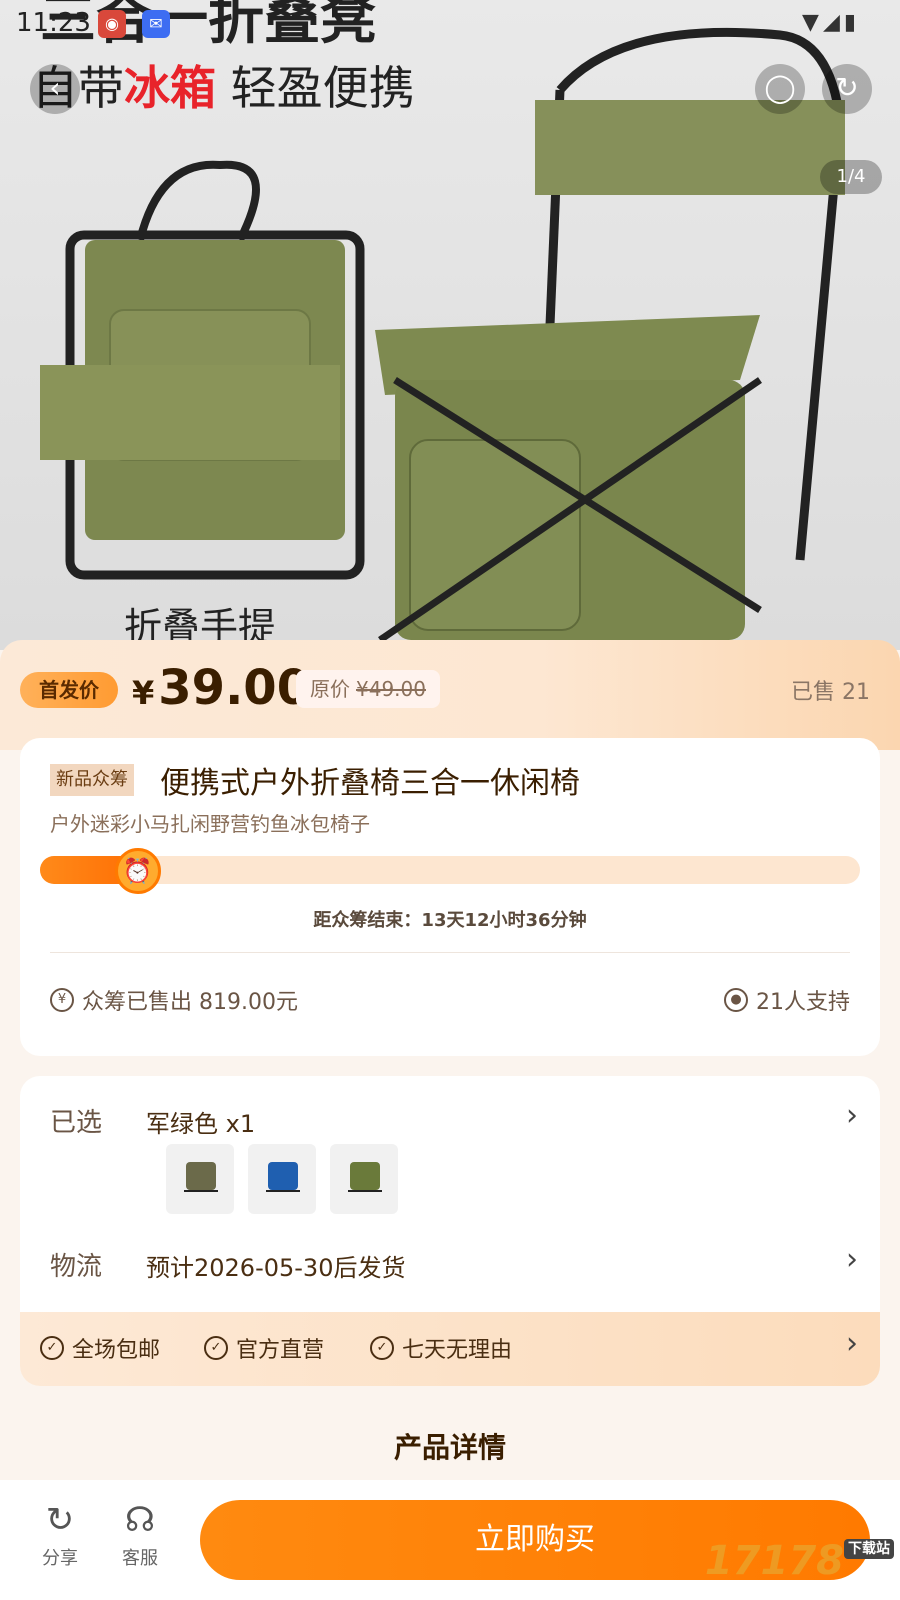 This screenshot has height=1600, width=900. What do you see at coordinates (53, 23) in the screenshot?
I see `status-time: 11:23` at bounding box center [53, 23].